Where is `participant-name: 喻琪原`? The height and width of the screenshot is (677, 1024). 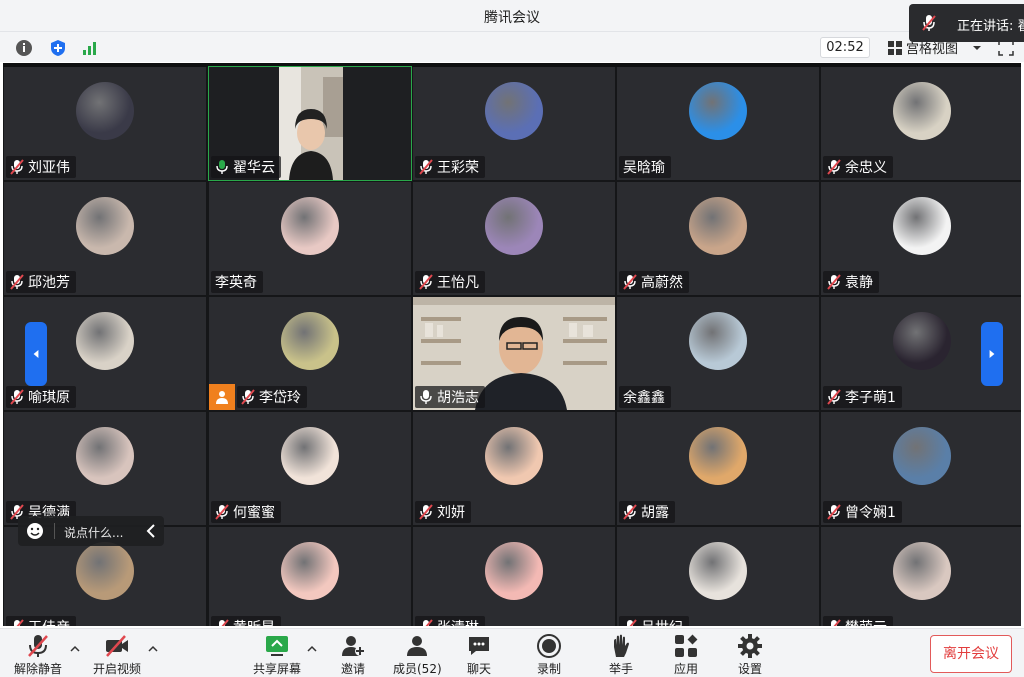 participant-name: 喻琪原 is located at coordinates (49, 398).